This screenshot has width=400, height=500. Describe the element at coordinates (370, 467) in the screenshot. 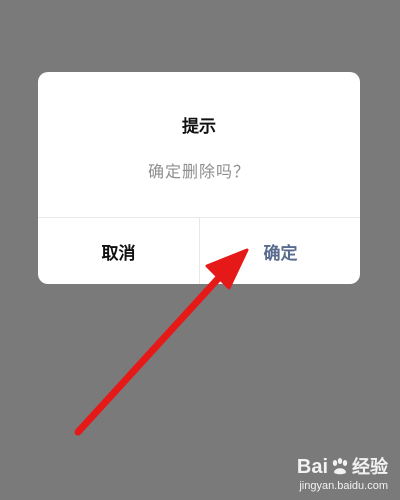

I see `watermark-brand-right: 经验` at that location.